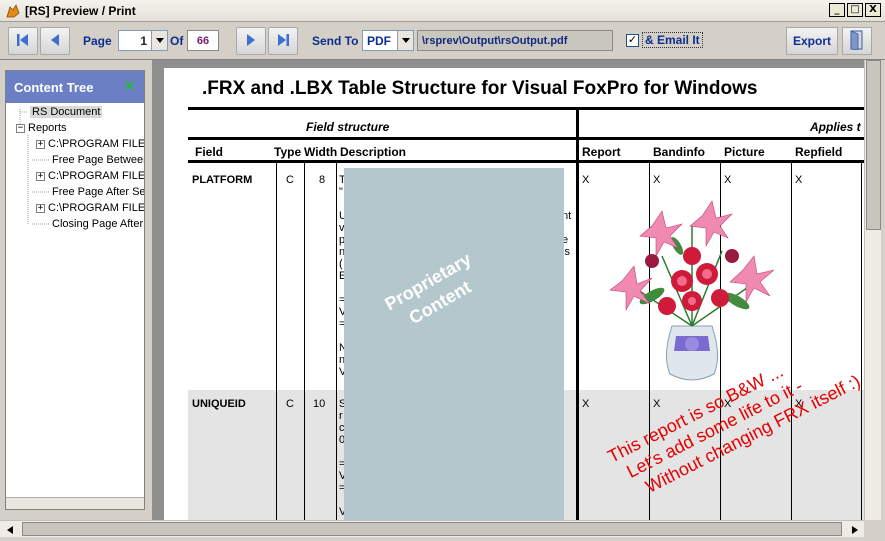  Describe the element at coordinates (586, 180) in the screenshot. I see `row1-report-mark: X` at that location.